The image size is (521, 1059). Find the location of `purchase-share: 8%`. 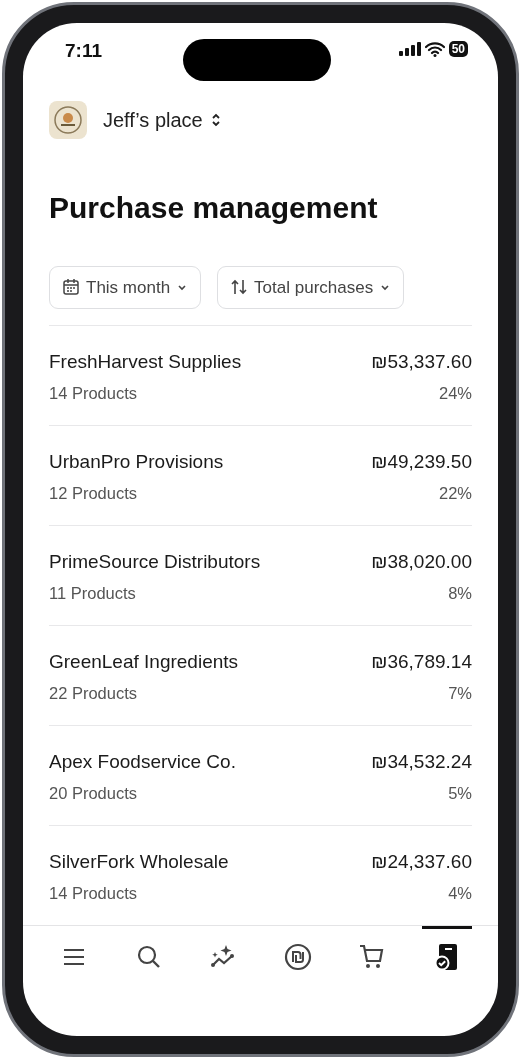

purchase-share: 8% is located at coordinates (460, 593).